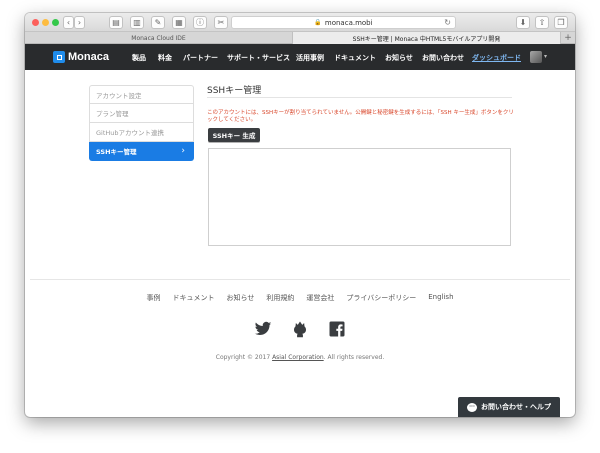 The height and width of the screenshot is (453, 600). I want to click on tabs-button: ❐, so click(561, 22).